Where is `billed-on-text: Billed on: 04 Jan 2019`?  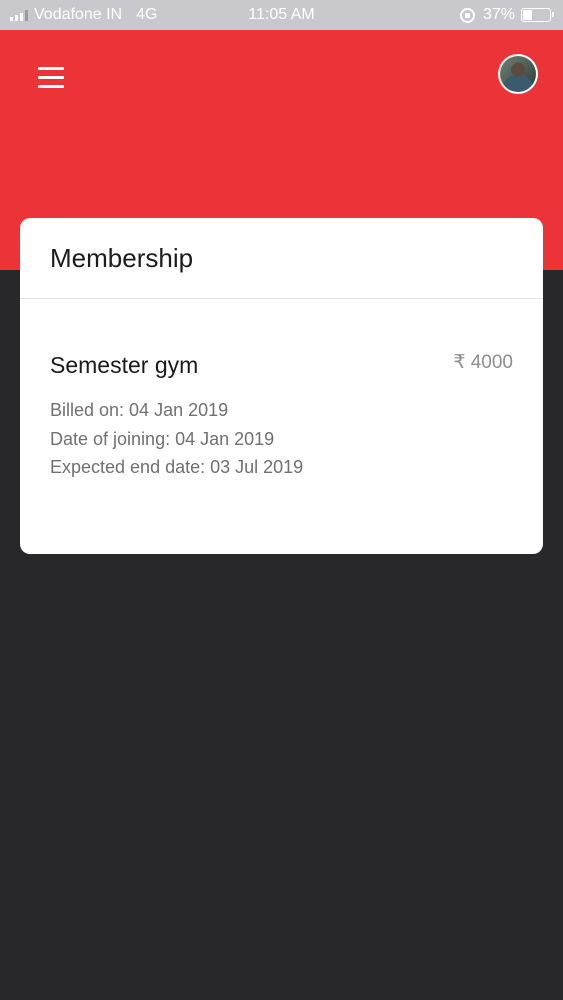
billed-on-text: Billed on: 04 Jan 2019 is located at coordinates (139, 410).